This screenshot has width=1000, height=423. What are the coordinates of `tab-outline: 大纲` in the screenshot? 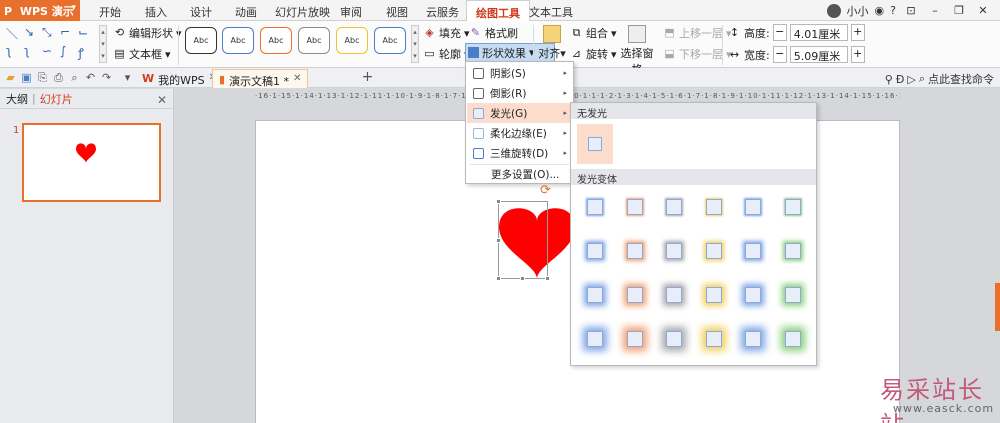 It's located at (17, 99).